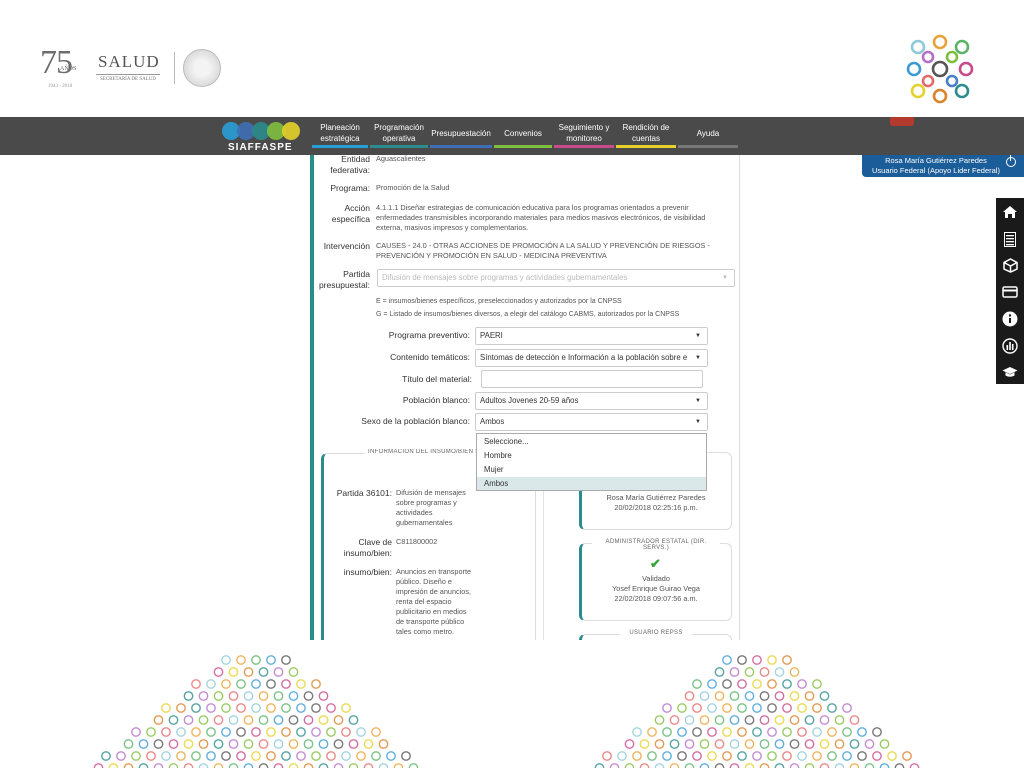 The width and height of the screenshot is (1024, 768). I want to click on card-icon, so click(1010, 292).